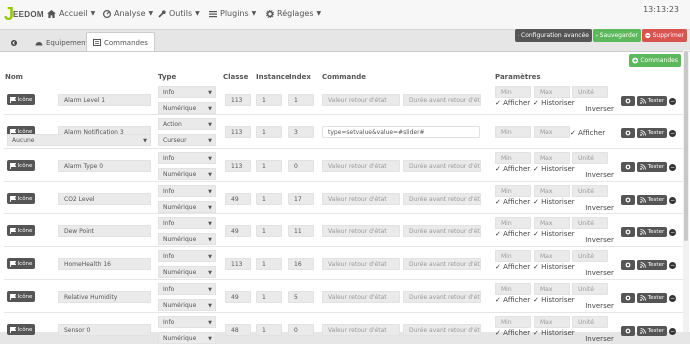  I want to click on save-button: Sauvegarder, so click(617, 35).